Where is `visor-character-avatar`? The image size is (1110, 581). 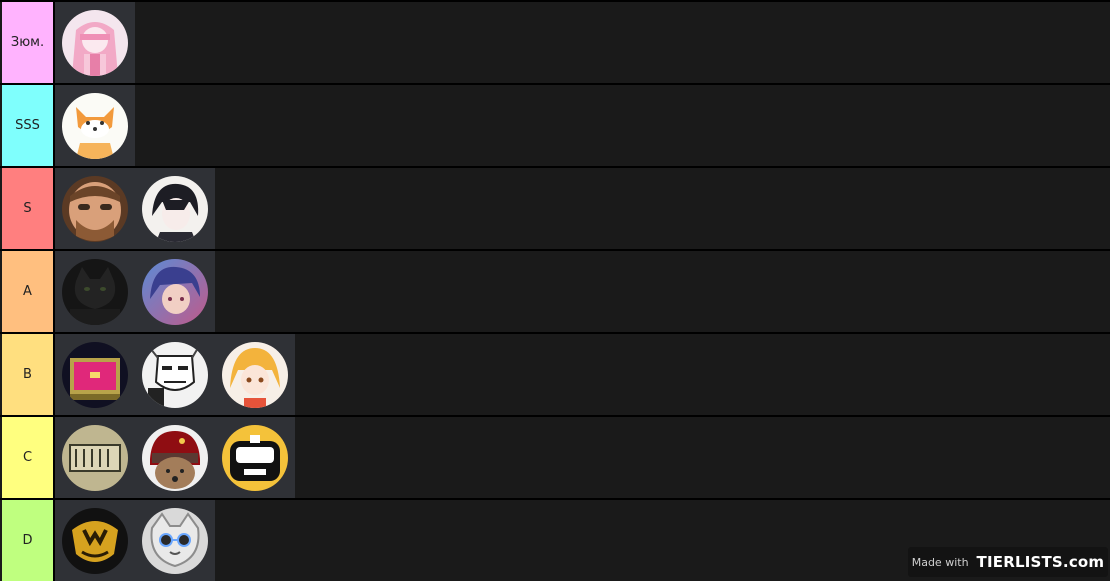 visor-character-avatar is located at coordinates (255, 457).